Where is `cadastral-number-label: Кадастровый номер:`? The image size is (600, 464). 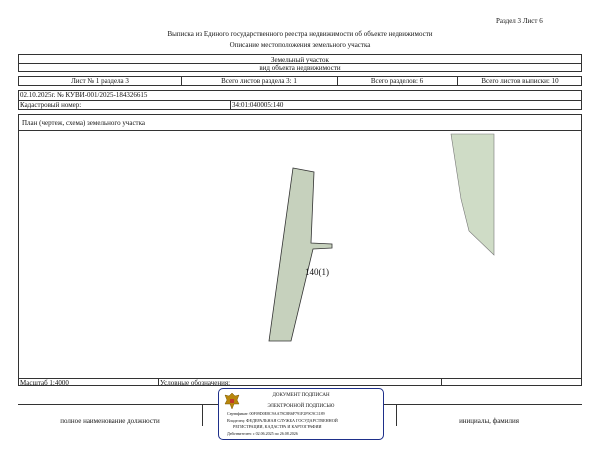 cadastral-number-label: Кадастровый номер: is located at coordinates (51, 105).